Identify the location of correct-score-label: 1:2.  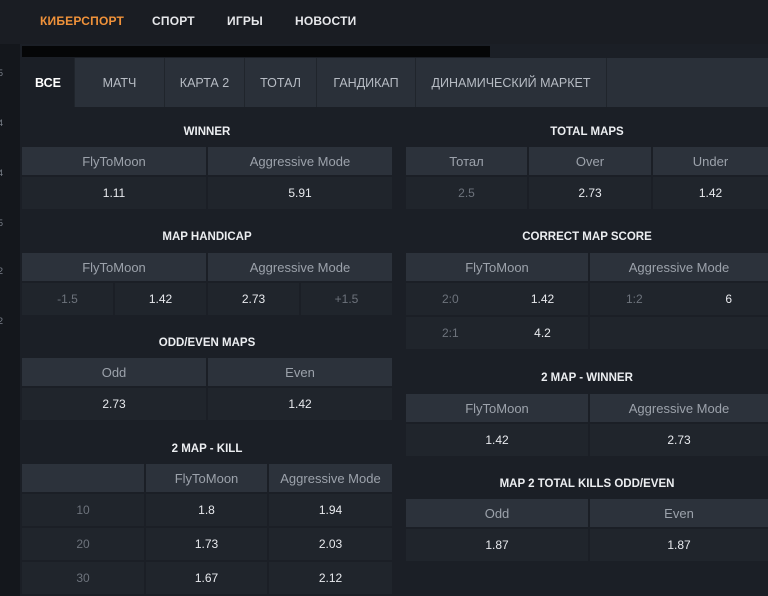
(634, 299).